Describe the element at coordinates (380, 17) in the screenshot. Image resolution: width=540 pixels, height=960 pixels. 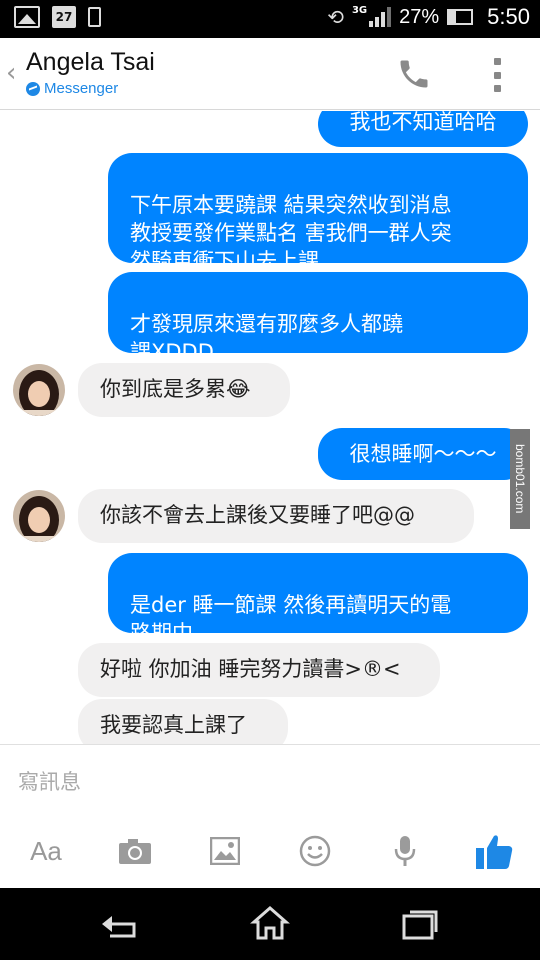
I see `signal-icon` at that location.